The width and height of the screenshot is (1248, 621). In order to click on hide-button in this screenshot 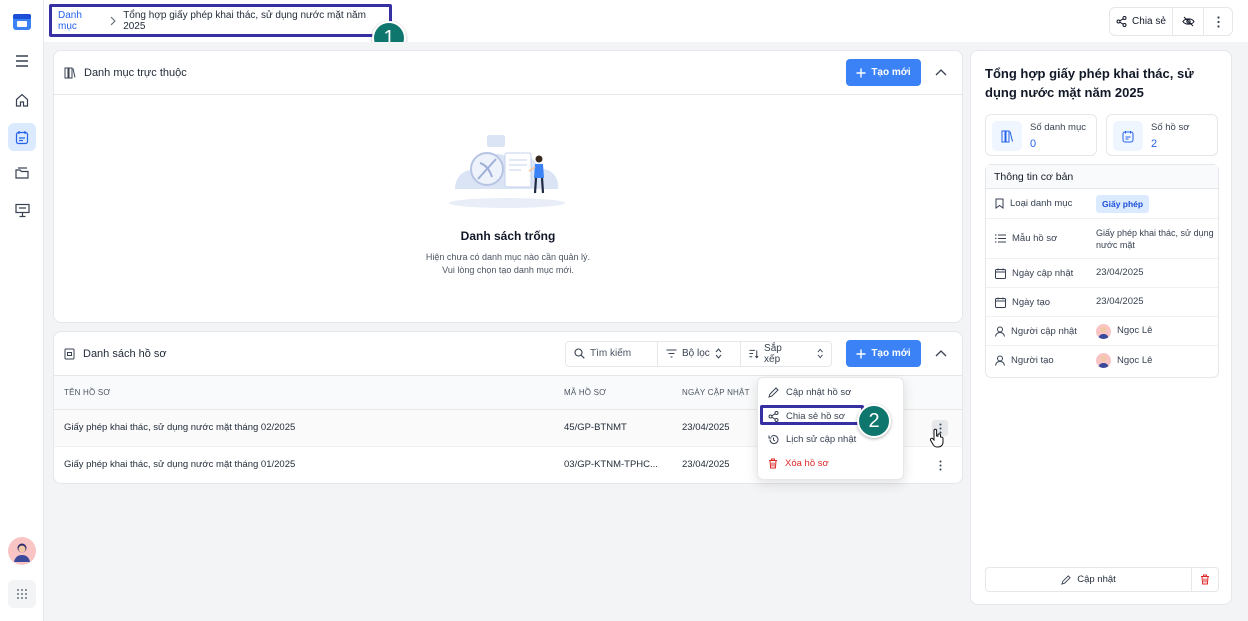, I will do `click(1189, 21)`.